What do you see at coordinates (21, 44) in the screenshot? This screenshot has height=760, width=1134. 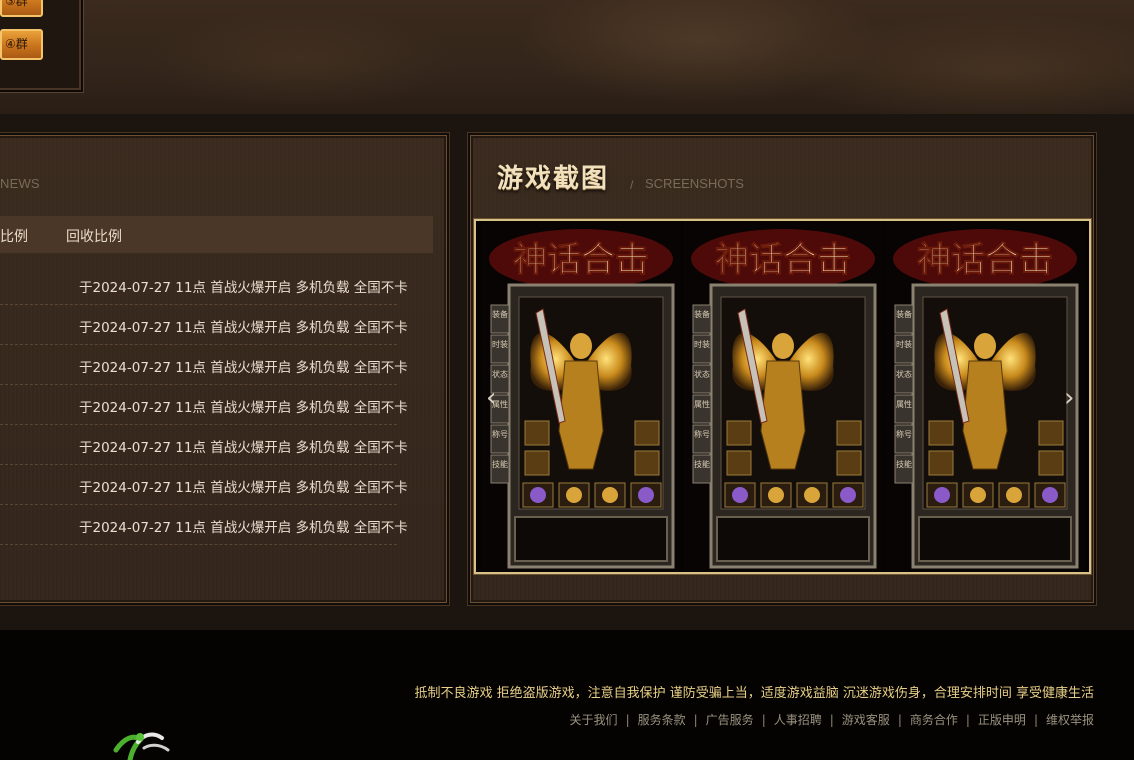 I see `qq-group-4-button: ④群` at bounding box center [21, 44].